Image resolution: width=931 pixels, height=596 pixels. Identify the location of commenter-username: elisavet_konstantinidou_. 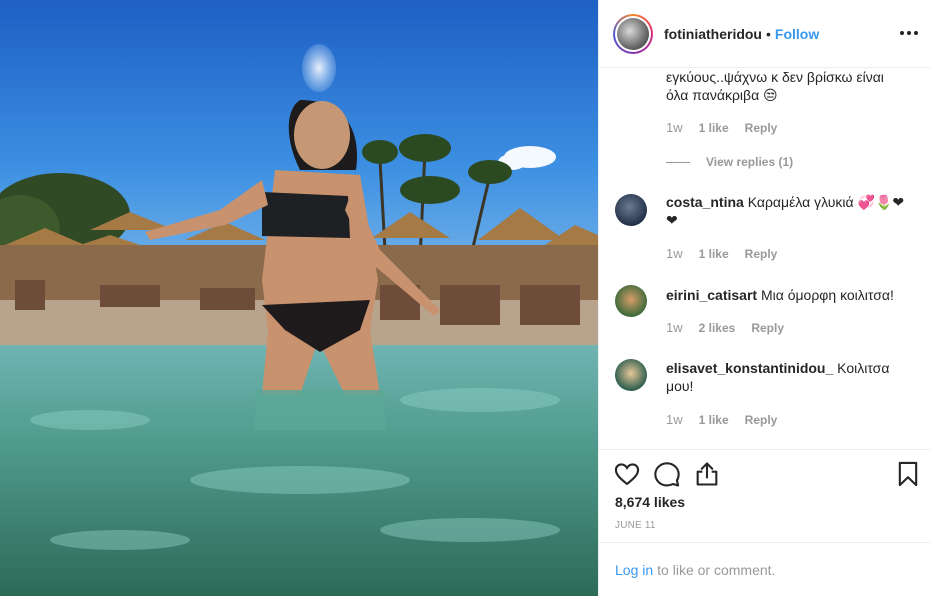
(749, 368).